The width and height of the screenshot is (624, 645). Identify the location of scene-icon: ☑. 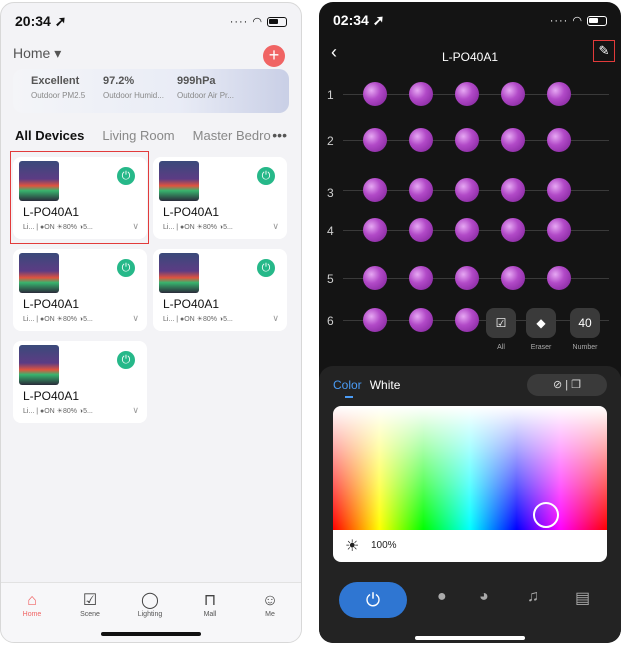
(90, 600).